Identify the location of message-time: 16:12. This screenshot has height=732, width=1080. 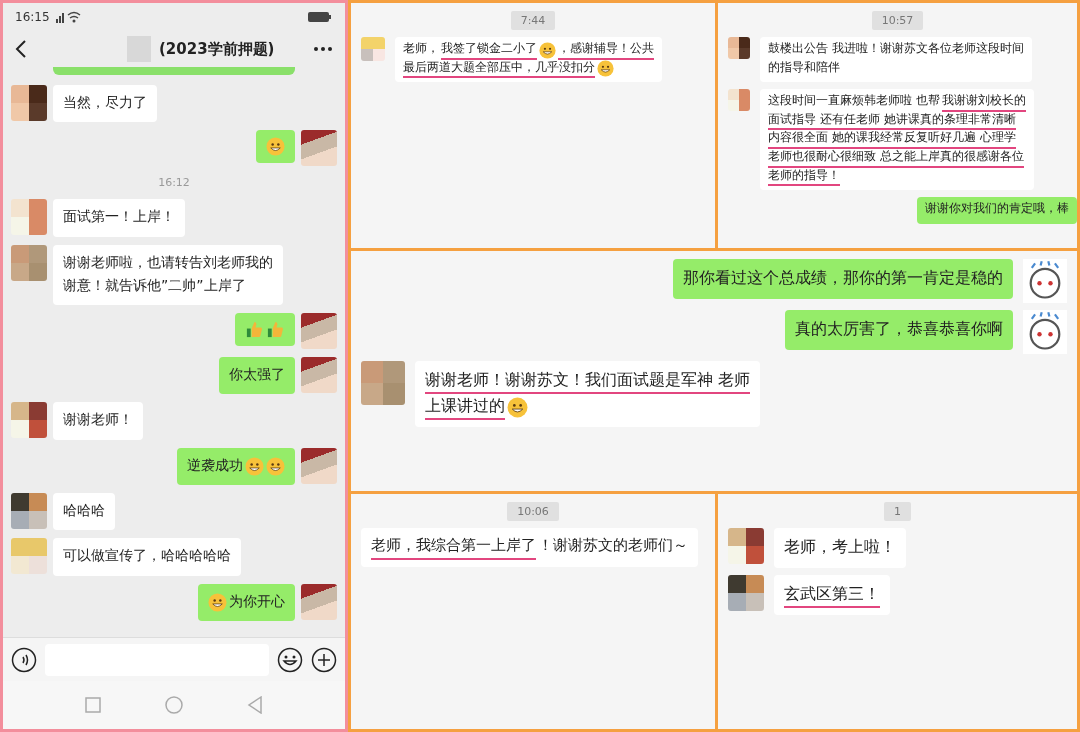
(174, 183).